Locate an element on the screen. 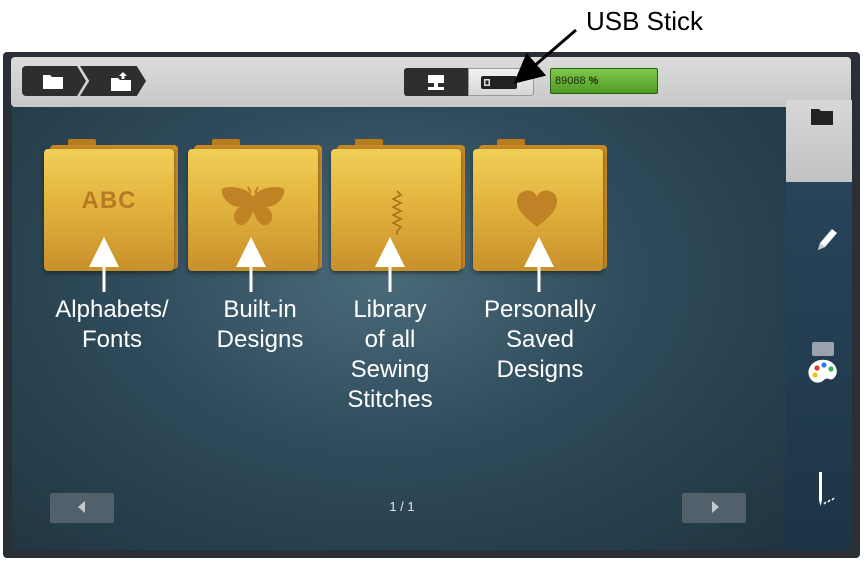  next-page-button is located at coordinates (714, 508).